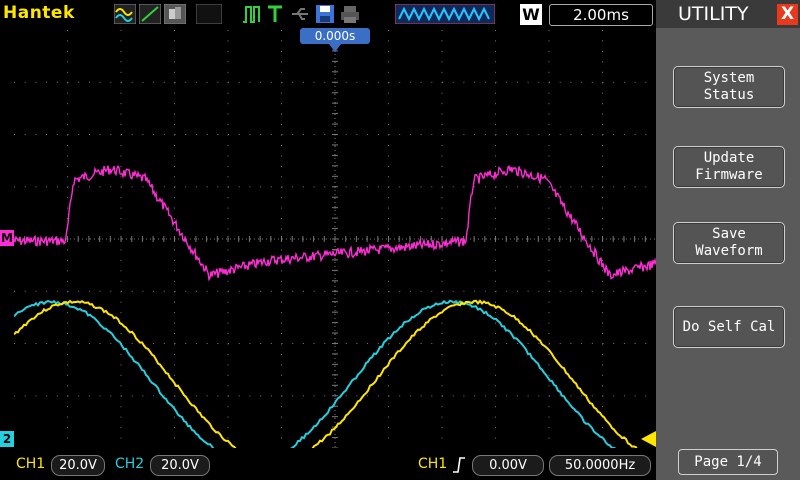 The height and width of the screenshot is (480, 800). Describe the element at coordinates (7, 238) in the screenshot. I see `math-marker: M` at that location.